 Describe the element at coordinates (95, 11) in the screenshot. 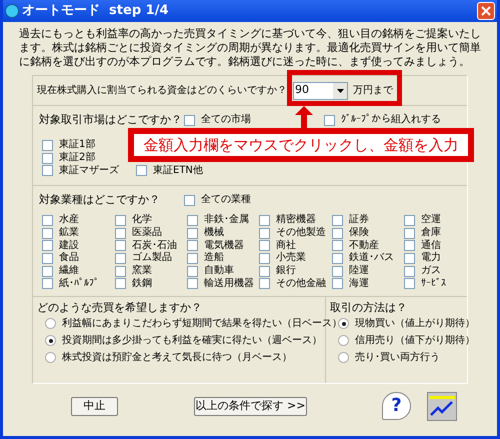

I see `window-title: オートモード step 1/4` at that location.